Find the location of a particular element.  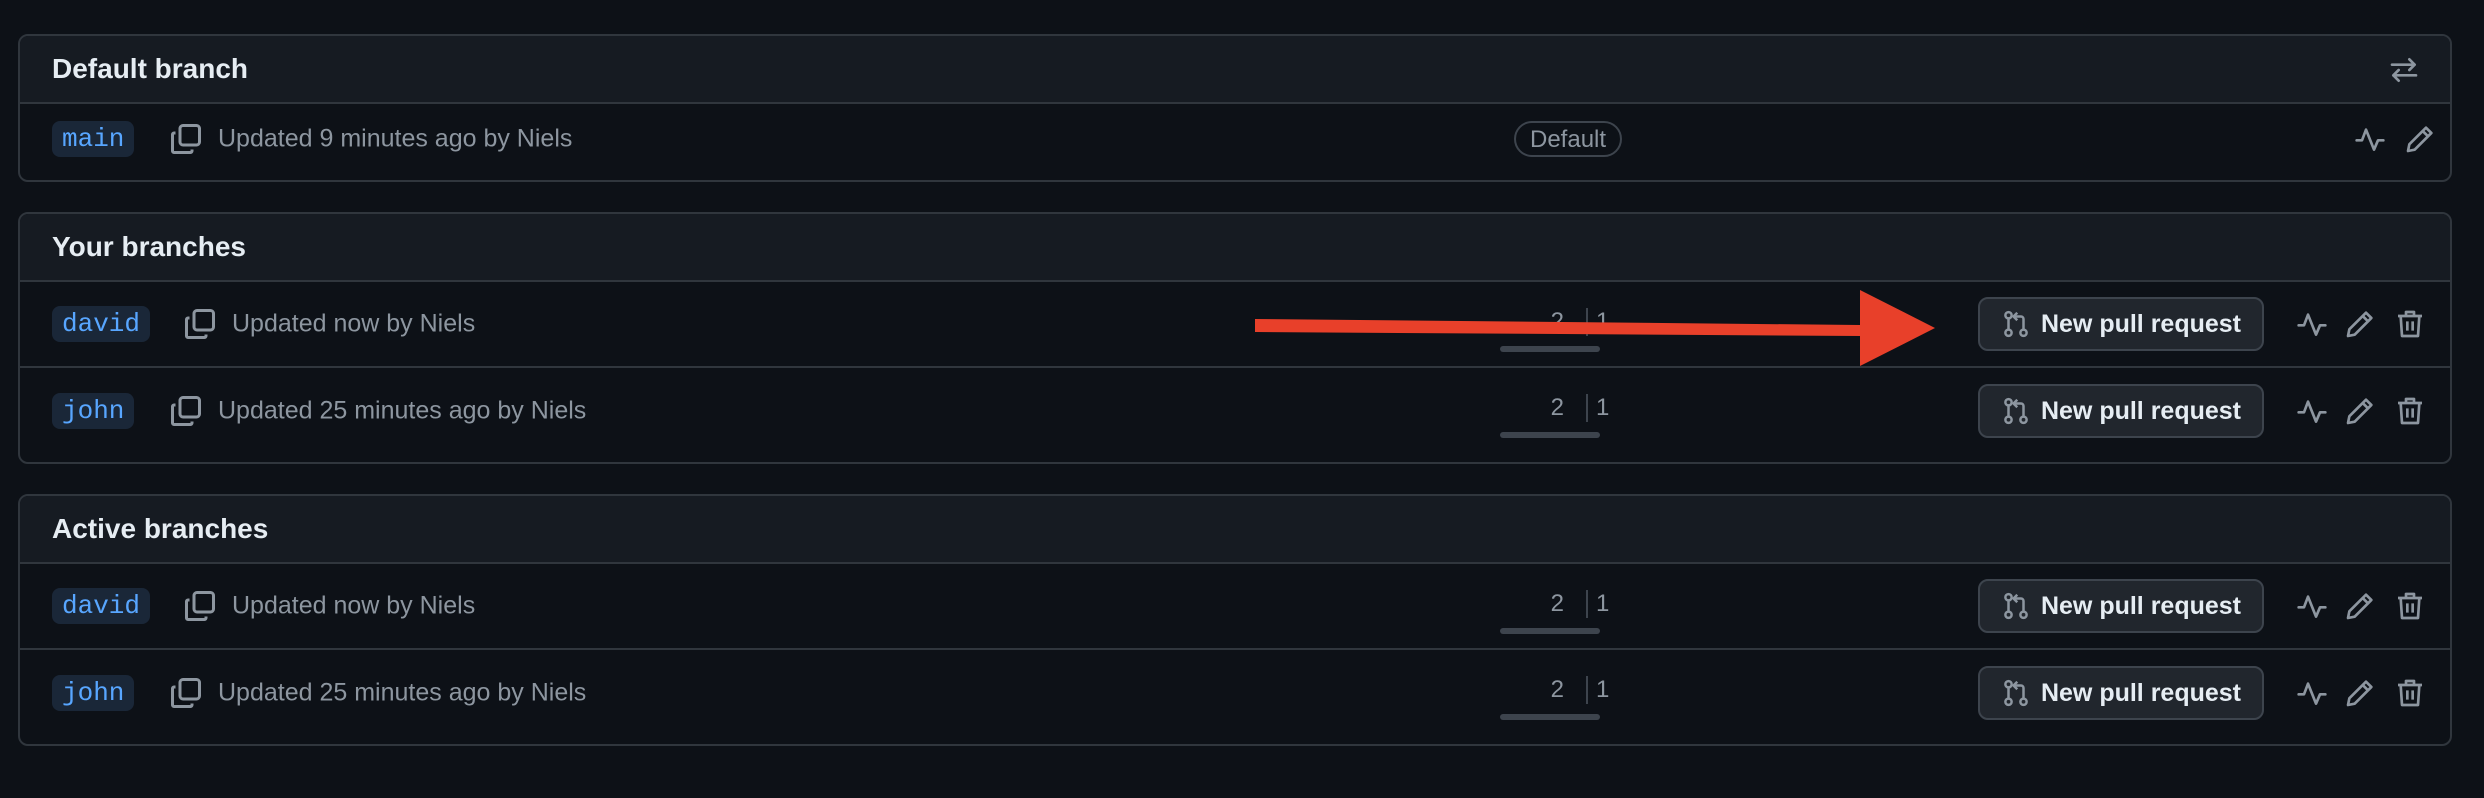

section-title: Active branches is located at coordinates (160, 528).